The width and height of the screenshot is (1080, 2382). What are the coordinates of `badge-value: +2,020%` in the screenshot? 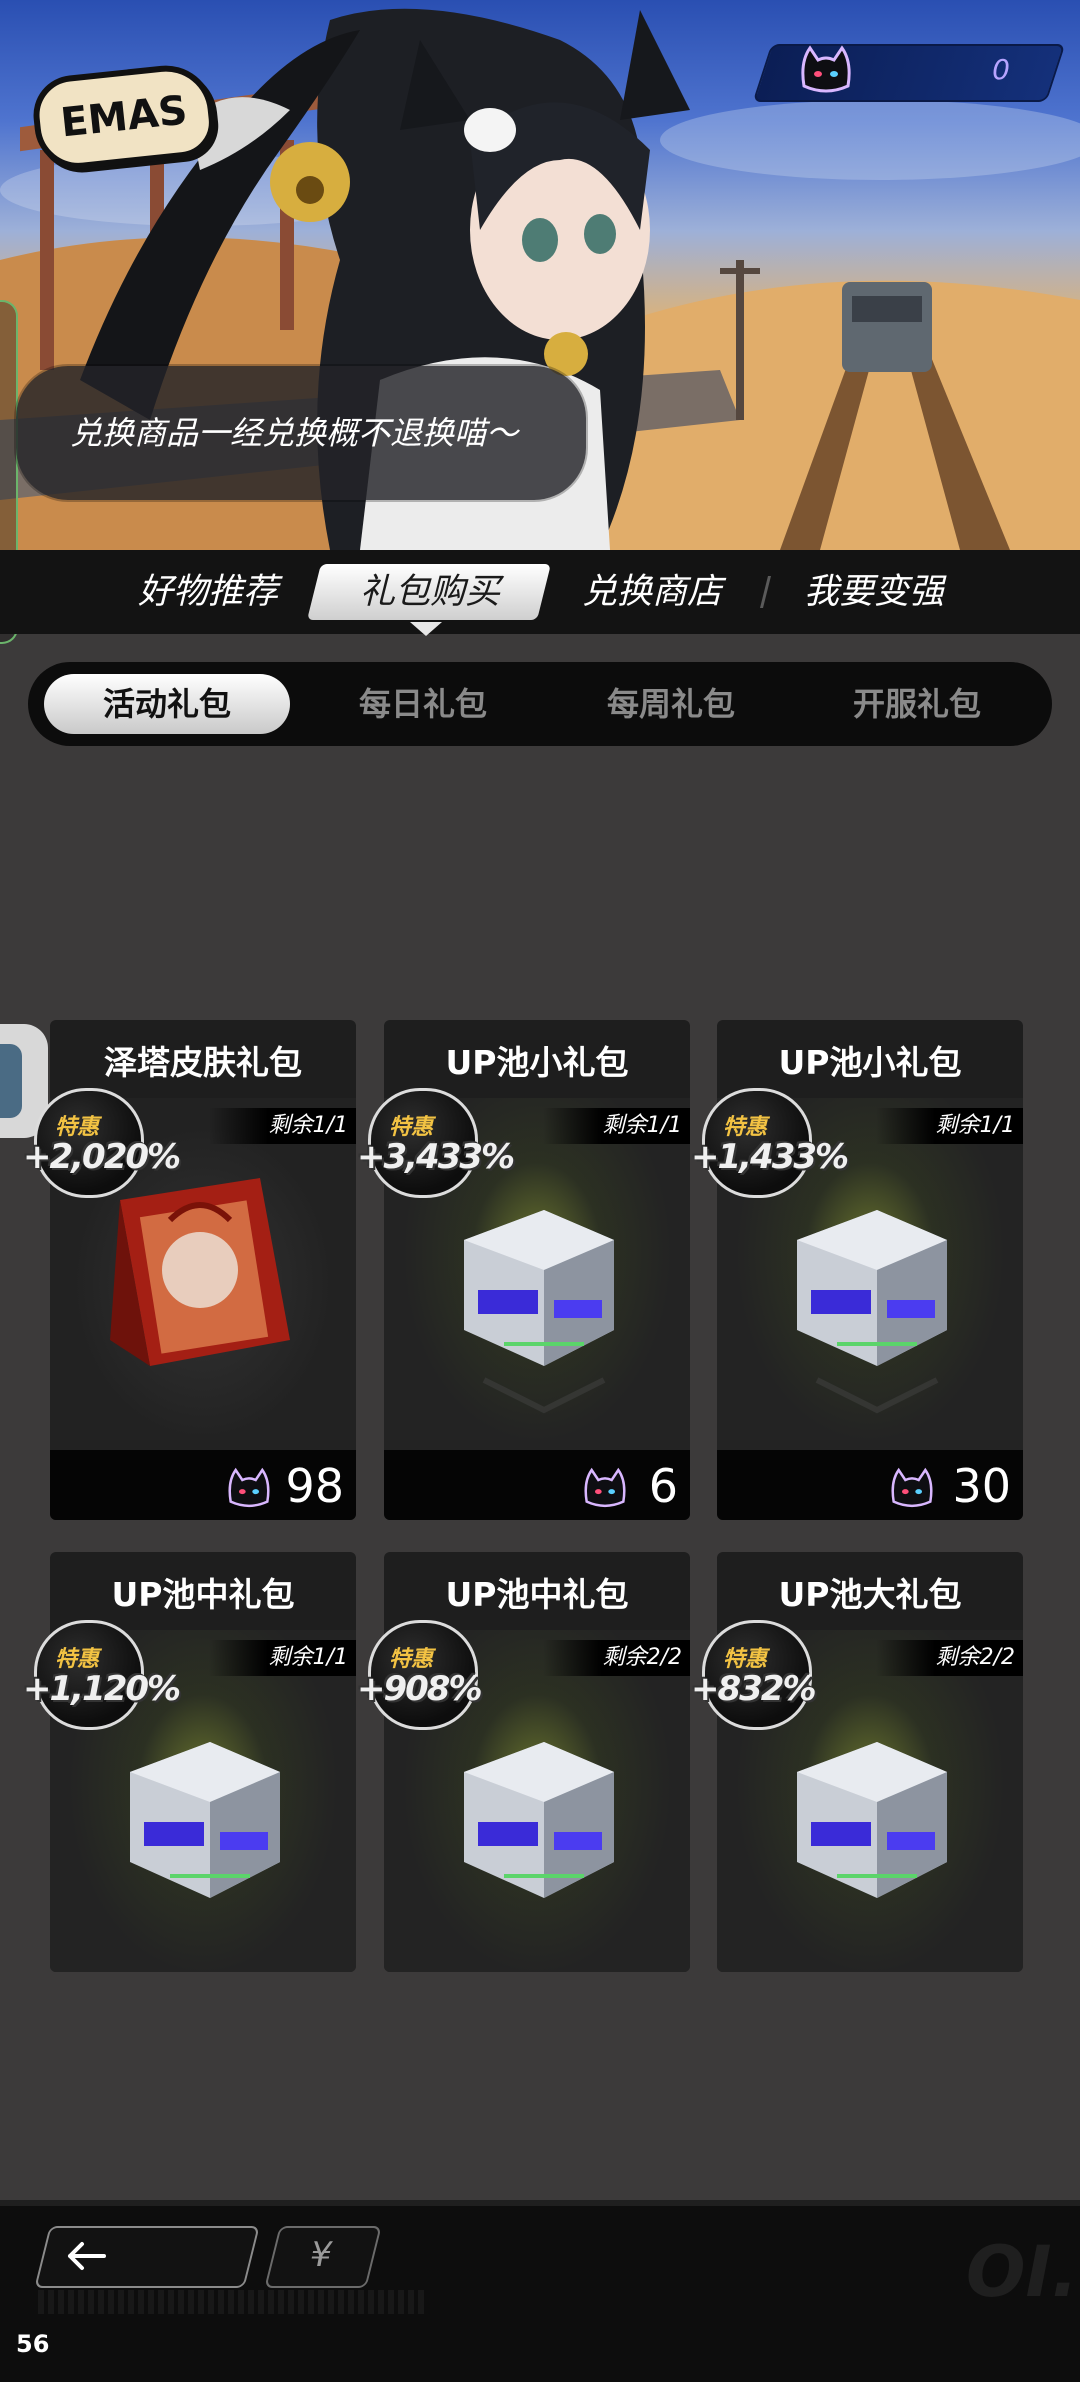 It's located at (102, 1157).